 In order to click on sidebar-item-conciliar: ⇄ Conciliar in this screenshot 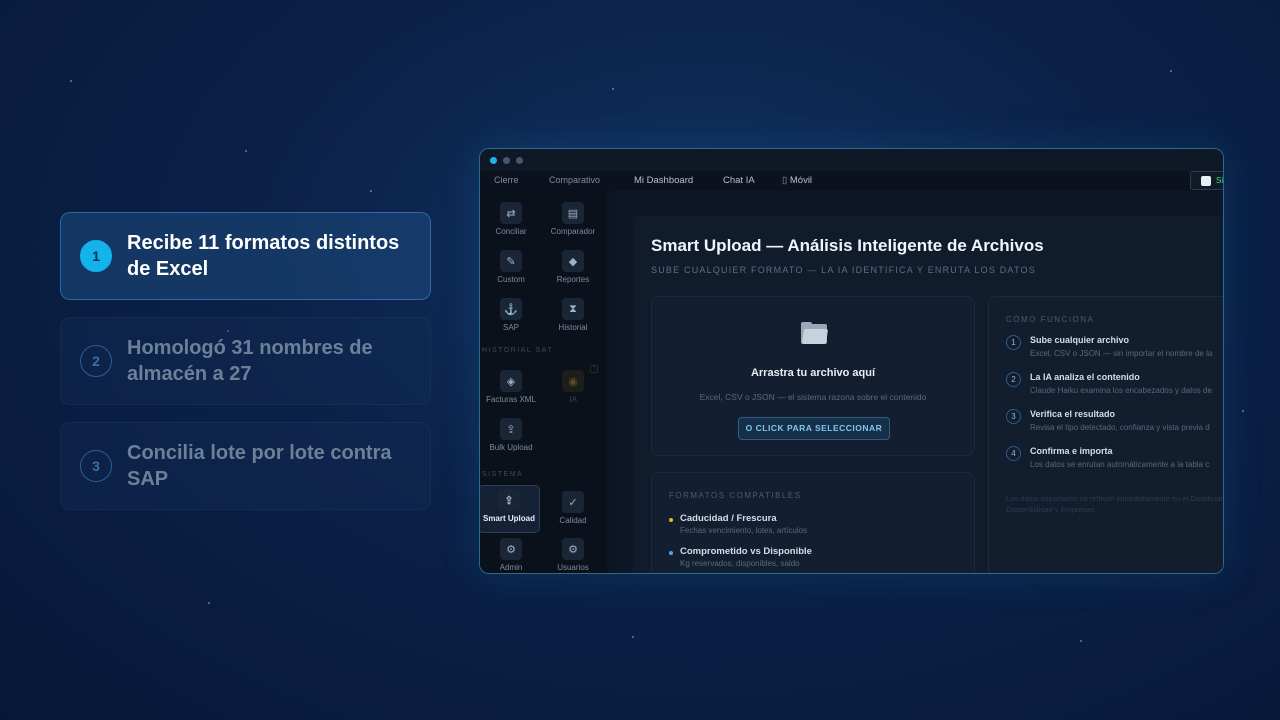, I will do `click(511, 221)`.